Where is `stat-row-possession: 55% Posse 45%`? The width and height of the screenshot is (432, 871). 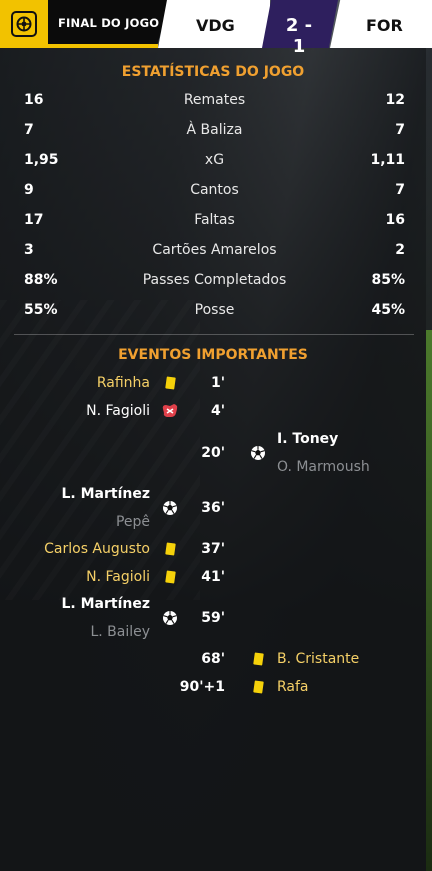
stat-row-possession: 55% Posse 45% is located at coordinates (214, 312).